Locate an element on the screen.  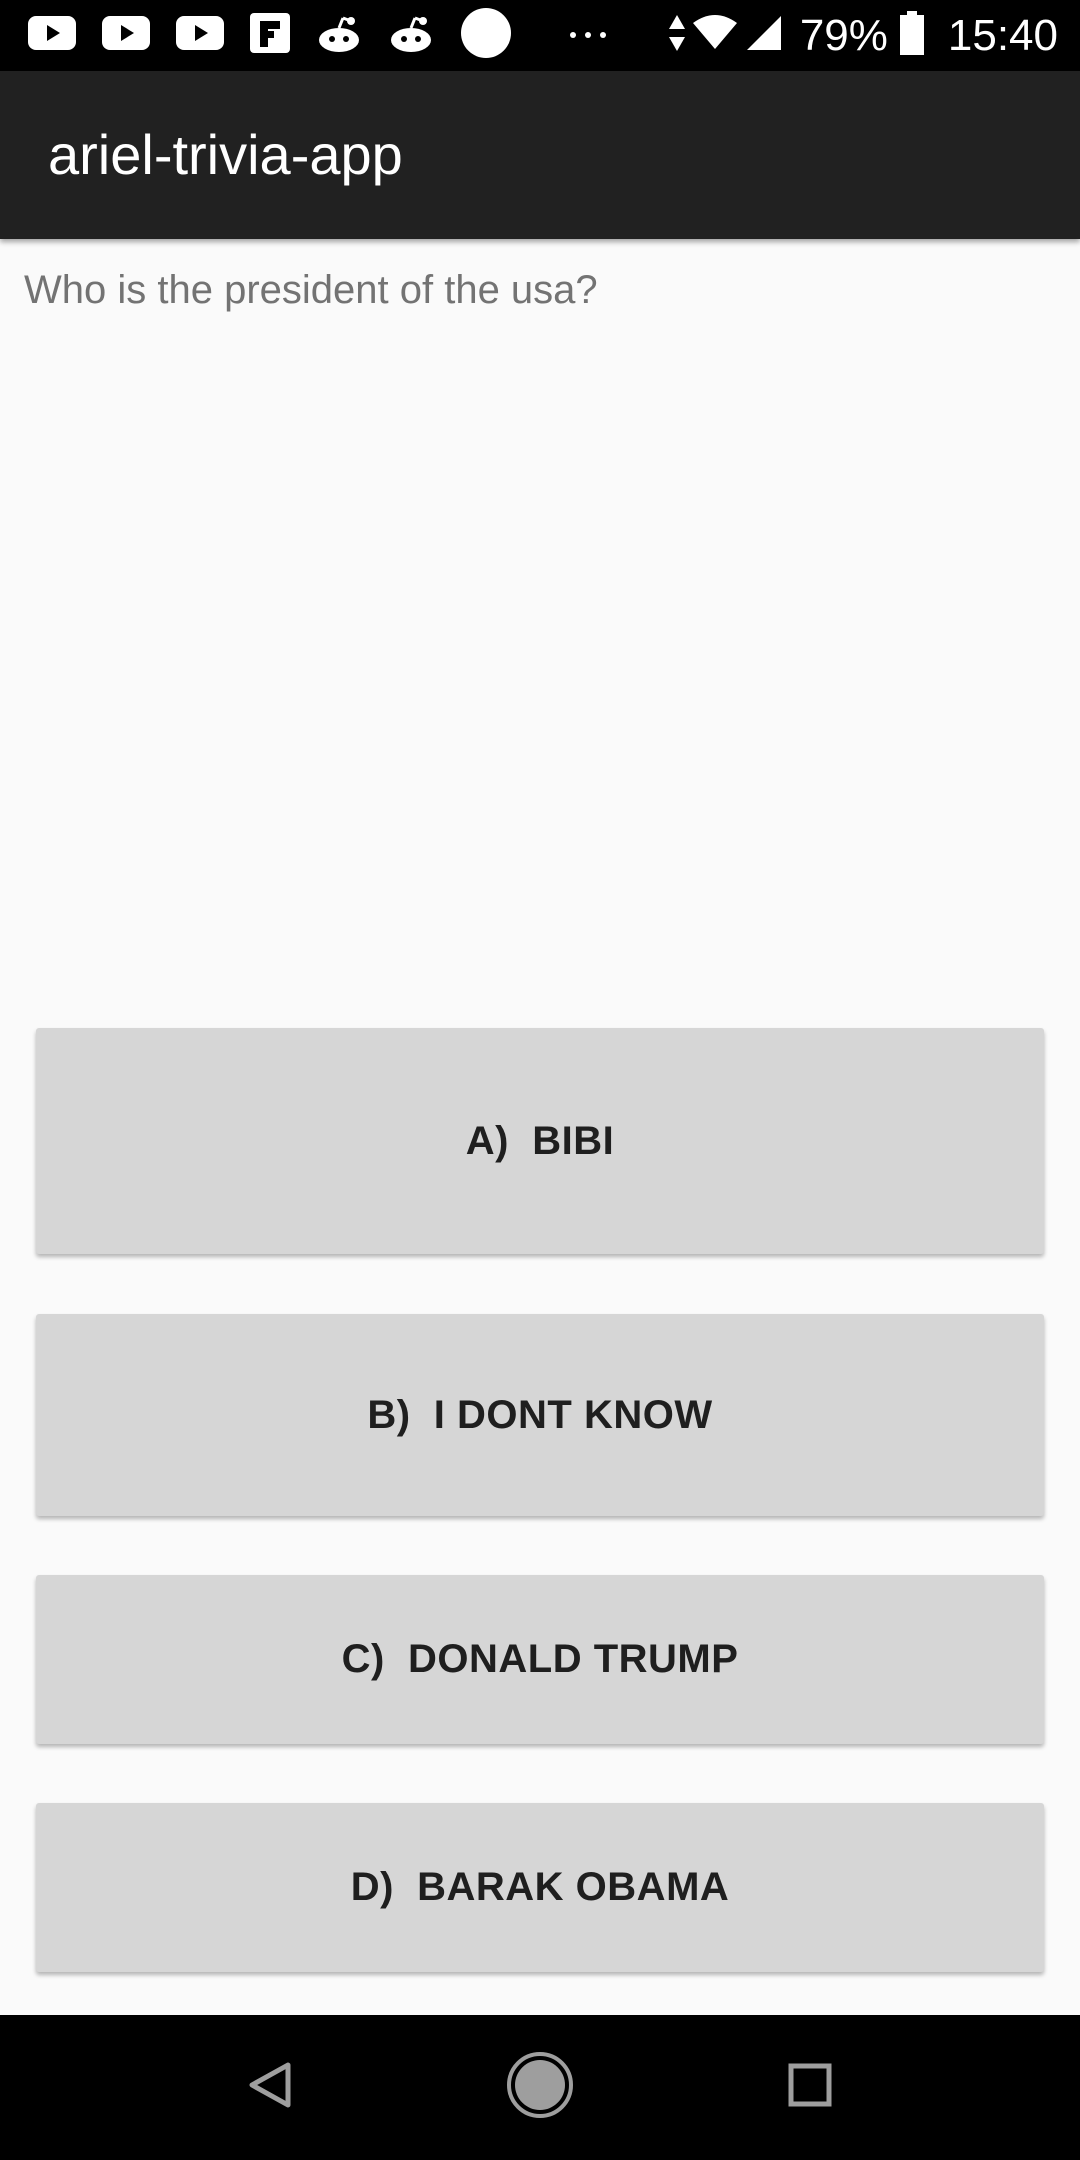
data-arrows-icon is located at coordinates (677, 35).